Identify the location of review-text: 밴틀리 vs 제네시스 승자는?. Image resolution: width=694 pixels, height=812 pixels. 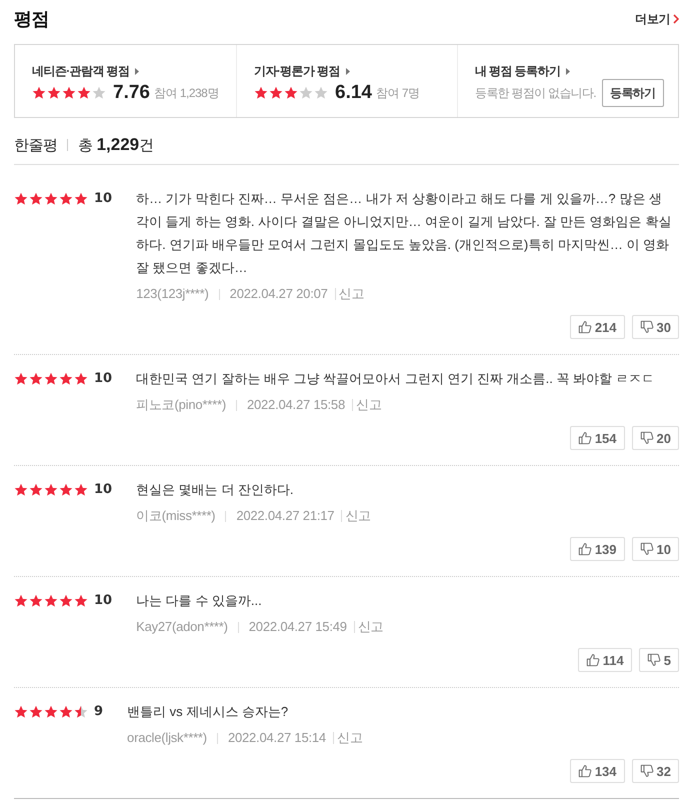
(208, 712).